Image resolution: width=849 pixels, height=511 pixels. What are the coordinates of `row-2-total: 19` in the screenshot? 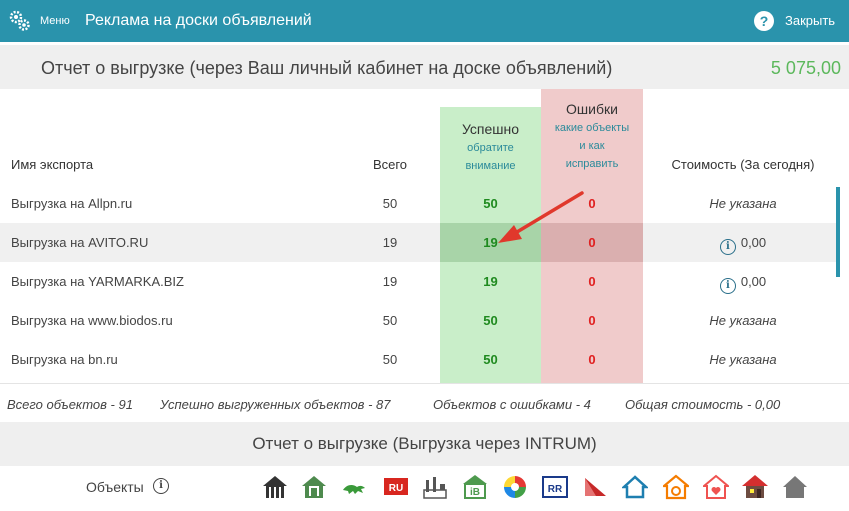 It's located at (390, 242).